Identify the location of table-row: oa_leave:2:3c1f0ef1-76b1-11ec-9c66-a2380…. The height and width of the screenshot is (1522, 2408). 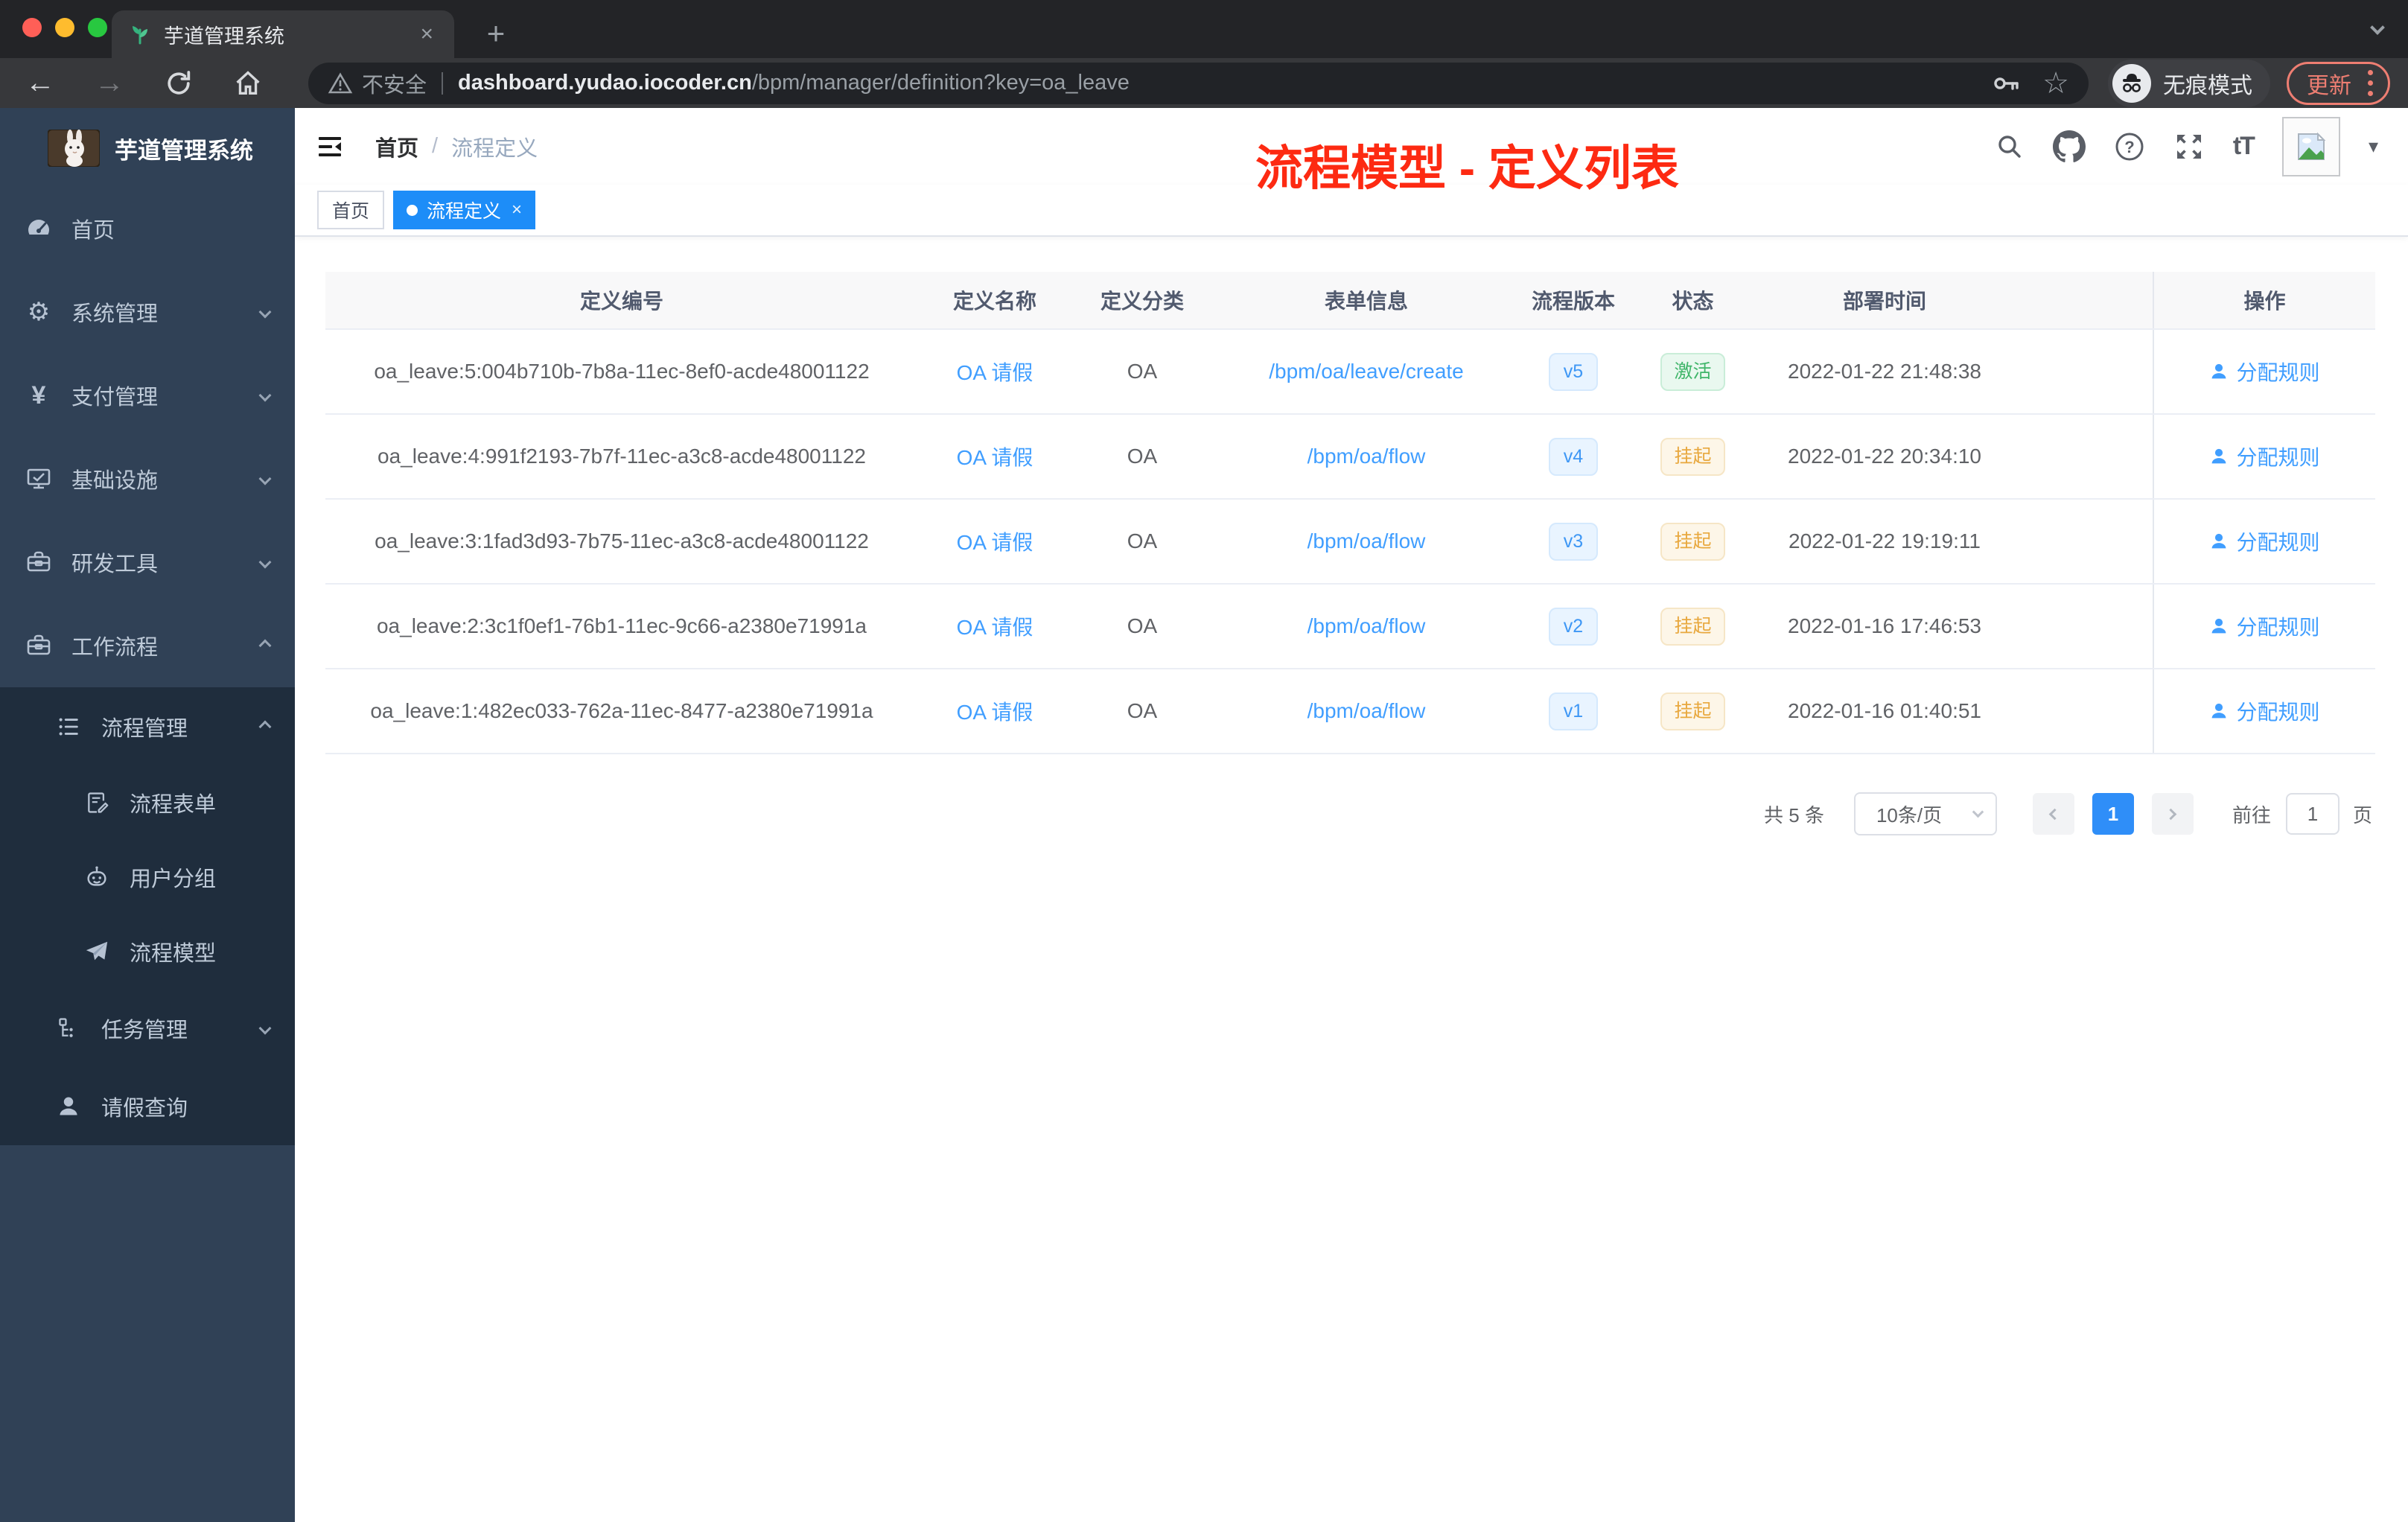
(1350, 627).